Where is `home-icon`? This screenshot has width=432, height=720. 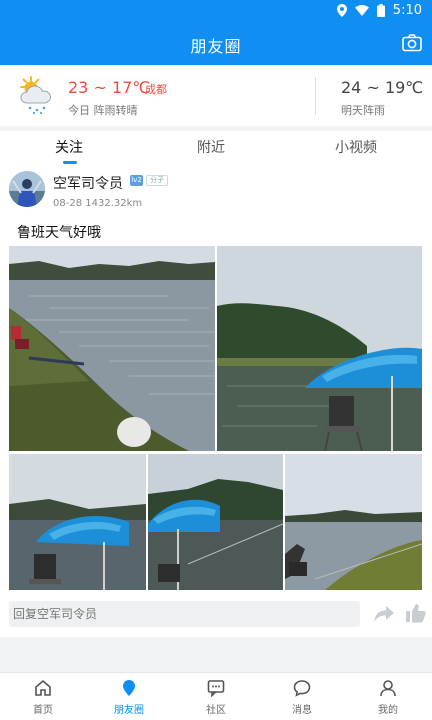
home-icon is located at coordinates (43, 687).